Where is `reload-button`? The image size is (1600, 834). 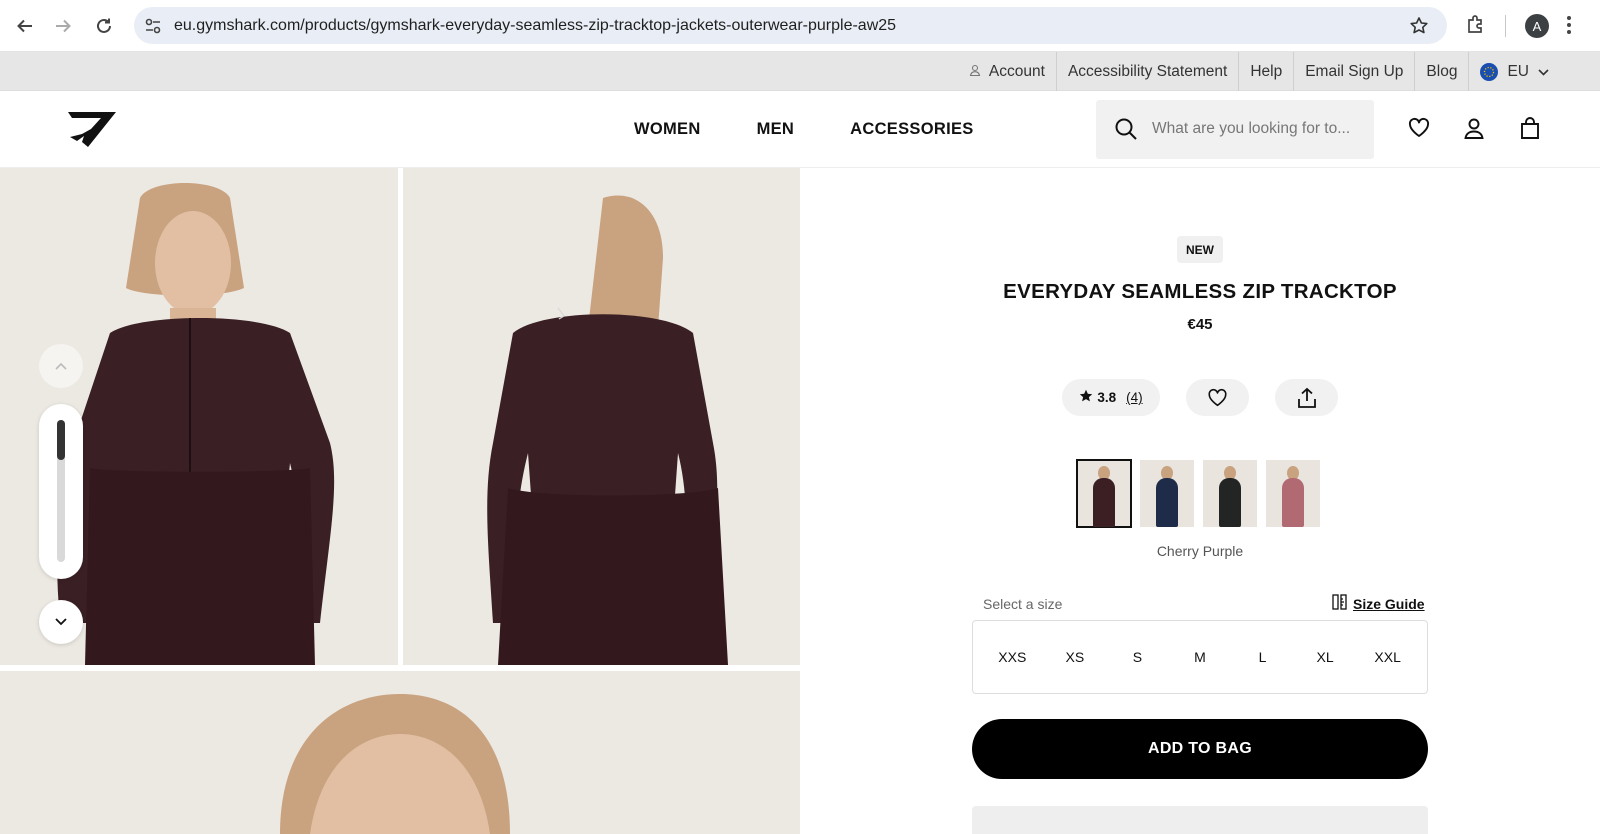 reload-button is located at coordinates (104, 26).